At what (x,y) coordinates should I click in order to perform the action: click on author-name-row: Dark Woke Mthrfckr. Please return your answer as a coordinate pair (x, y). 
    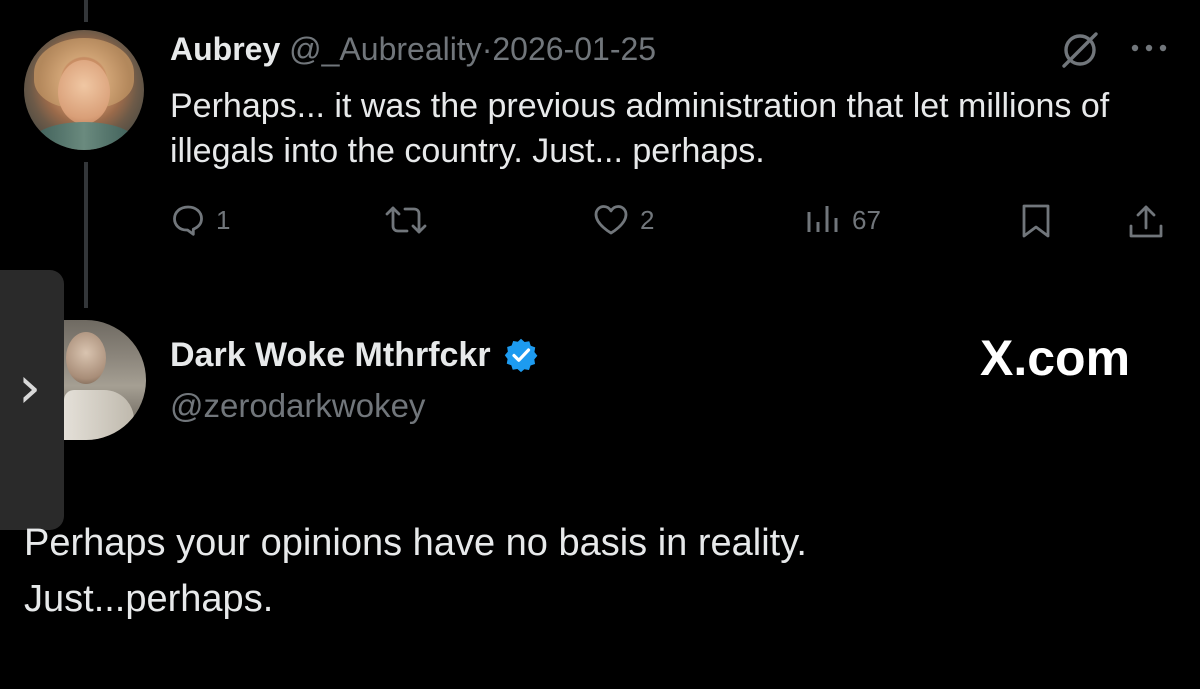
    Looking at the image, I should click on (354, 355).